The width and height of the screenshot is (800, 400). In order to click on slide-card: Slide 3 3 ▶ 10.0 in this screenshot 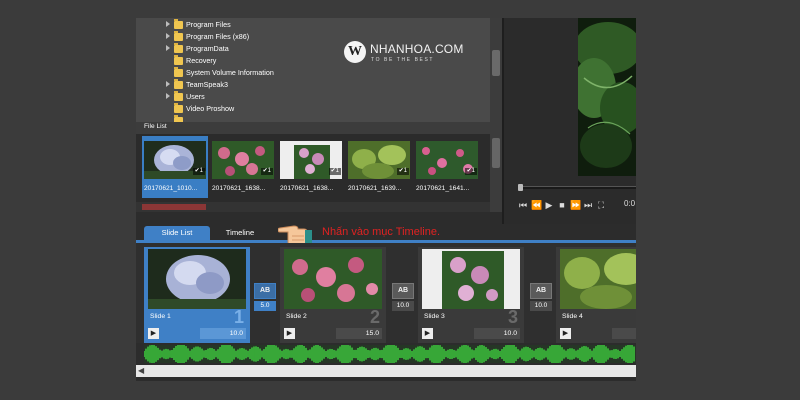, I will do `click(471, 295)`.